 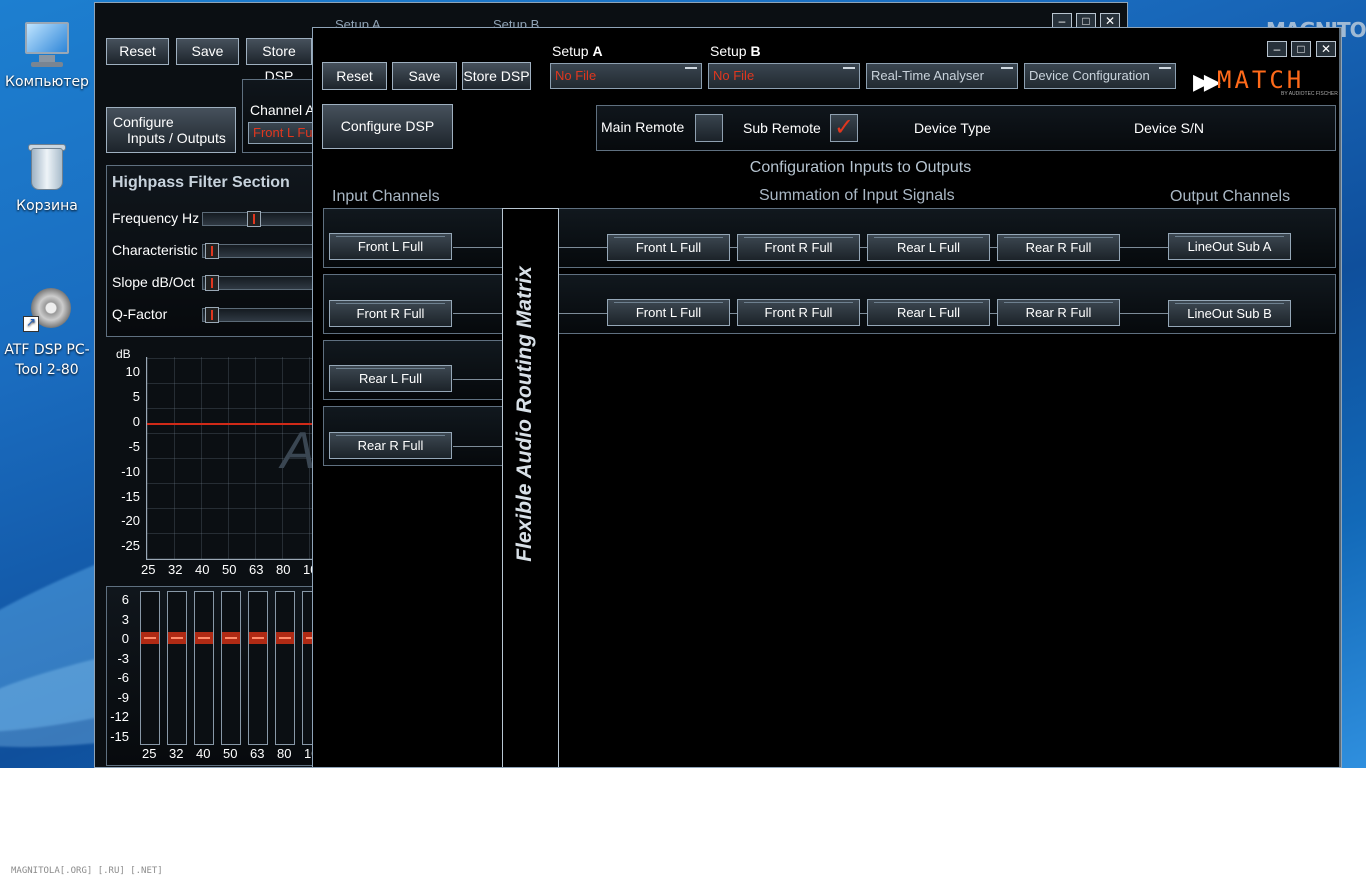 What do you see at coordinates (730, 51) in the screenshot?
I see `setup-b-prefix: Setup` at bounding box center [730, 51].